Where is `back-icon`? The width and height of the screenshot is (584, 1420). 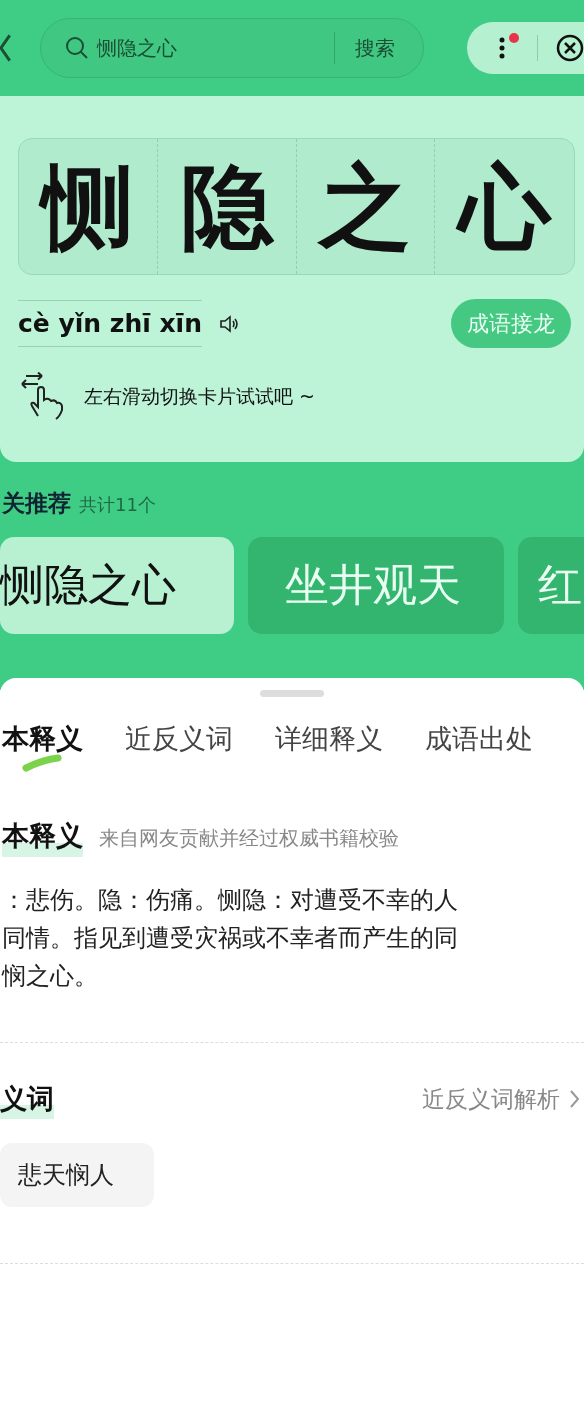 back-icon is located at coordinates (7, 48).